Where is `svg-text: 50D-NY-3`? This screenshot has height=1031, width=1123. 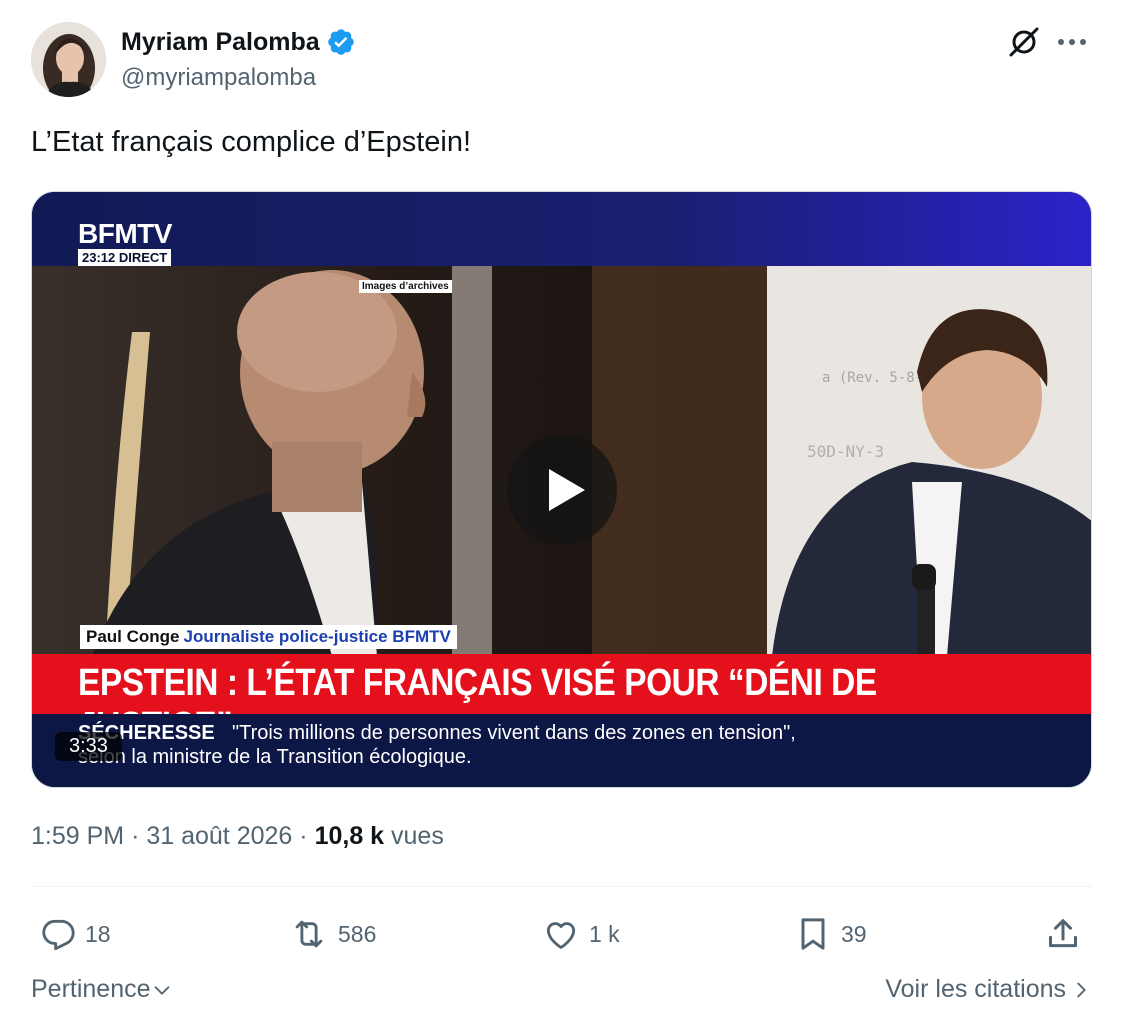
svg-text: 50D-NY-3 is located at coordinates (845, 451).